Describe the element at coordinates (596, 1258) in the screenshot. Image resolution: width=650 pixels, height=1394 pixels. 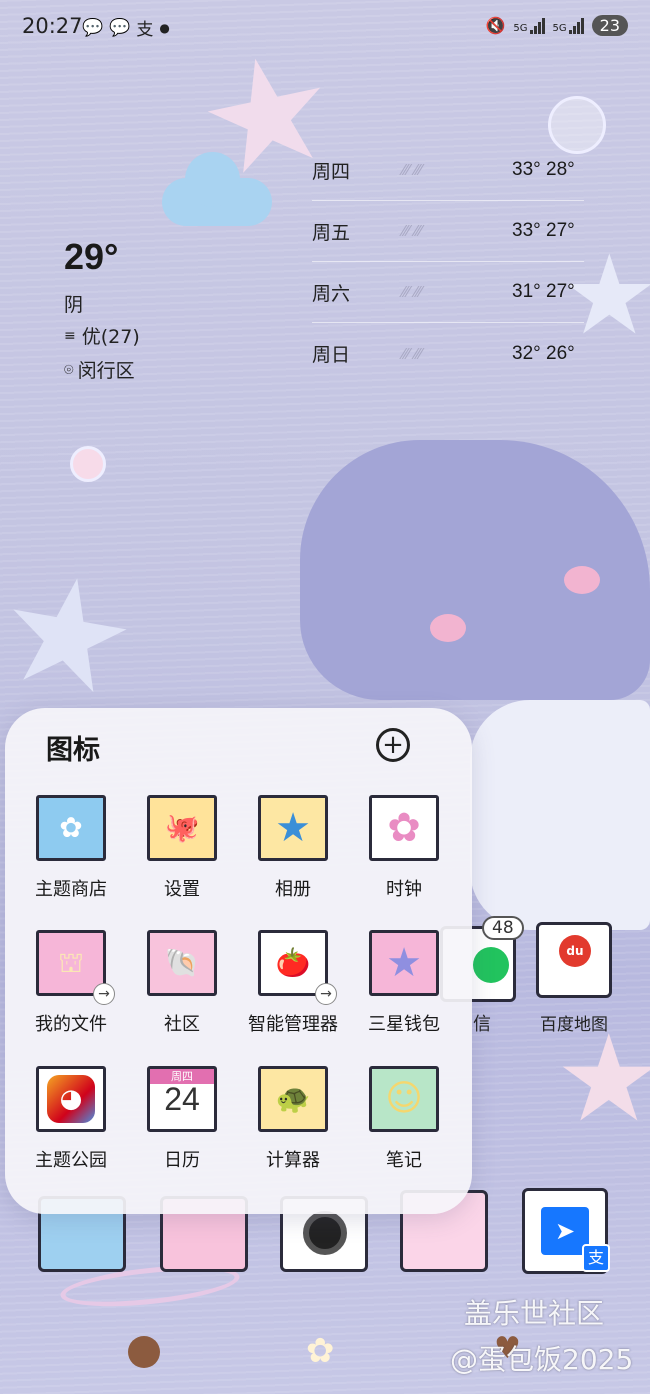
I see `alipay-badge-icon: 支` at that location.